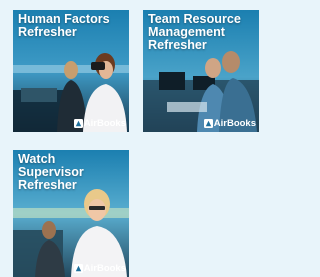  Describe the element at coordinates (51, 172) in the screenshot. I see `card-title: Watch Supervisor Refresher` at that location.